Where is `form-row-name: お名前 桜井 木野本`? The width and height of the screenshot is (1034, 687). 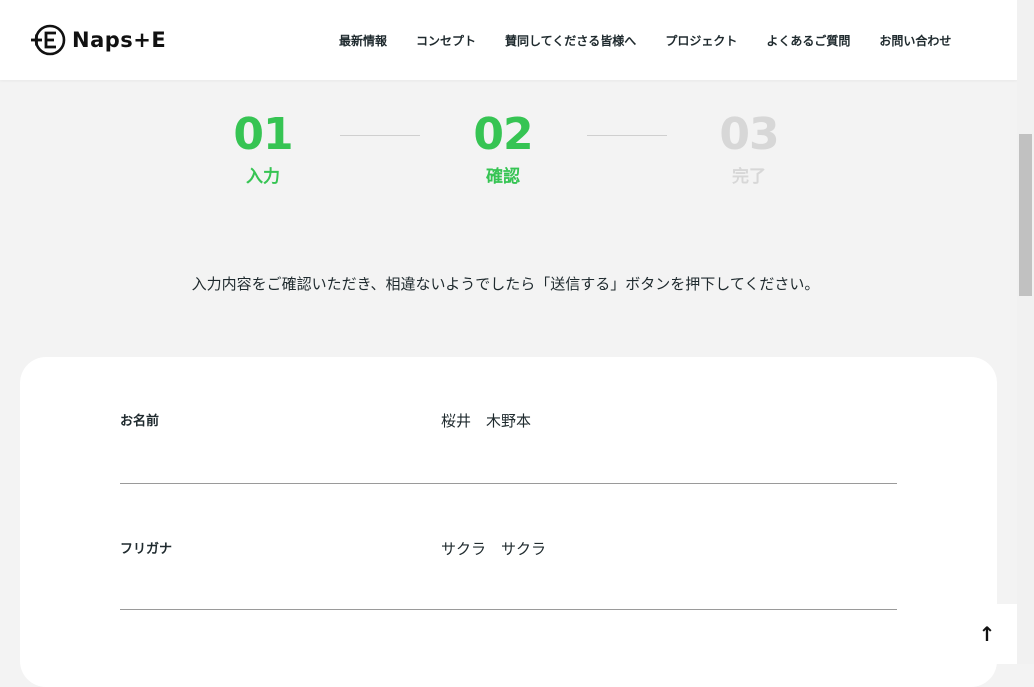
form-row-name: お名前 桜井 木野本 is located at coordinates (508, 420).